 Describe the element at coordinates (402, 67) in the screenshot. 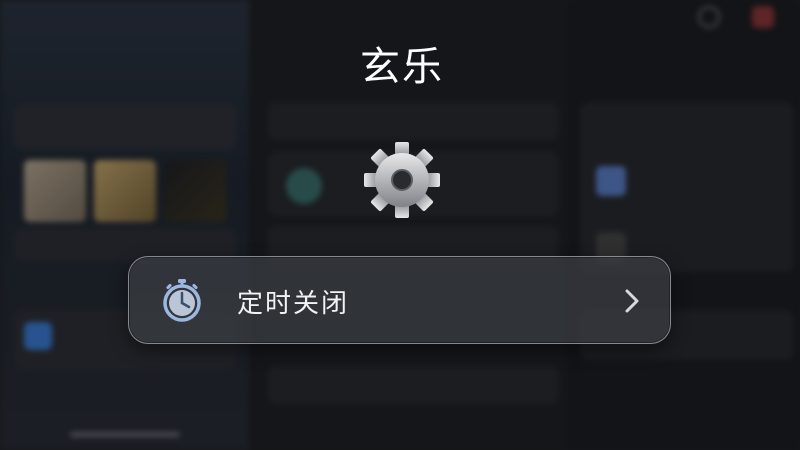

I see `app-title: 玄乐` at that location.